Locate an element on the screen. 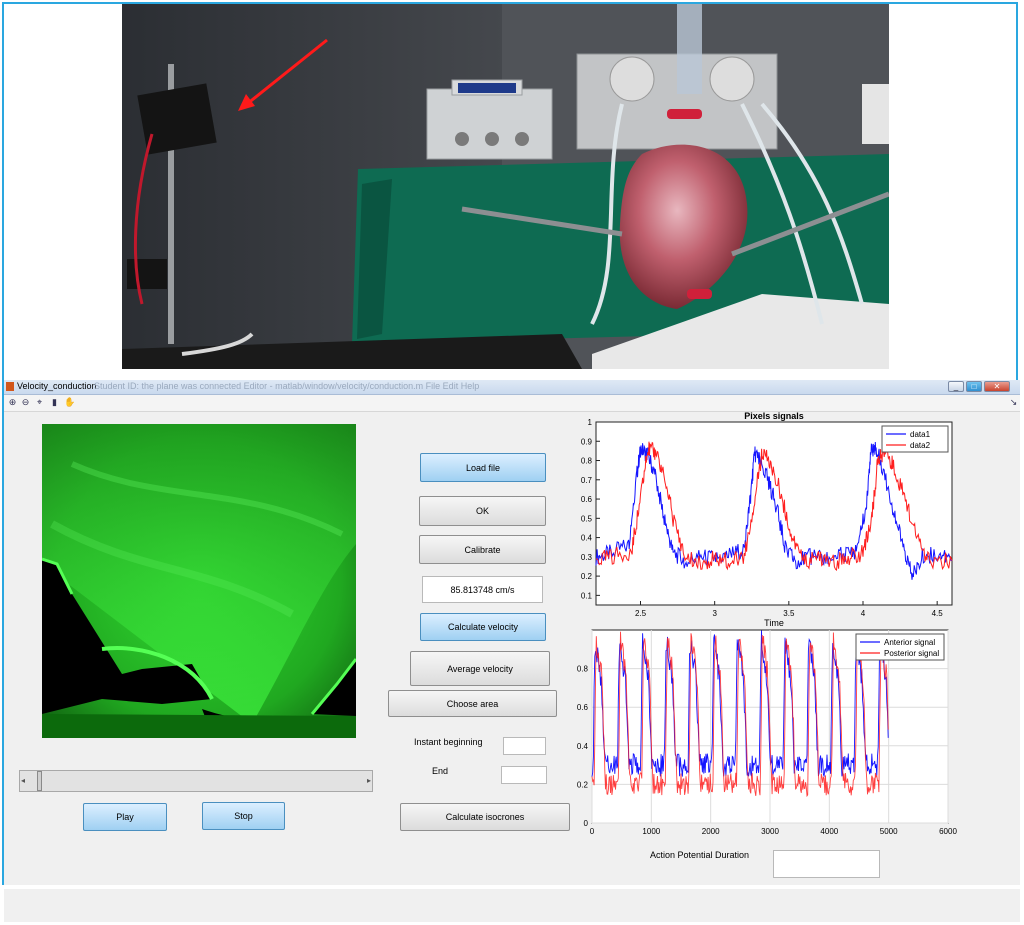  choose-area-button: Choose area is located at coordinates (472, 703).